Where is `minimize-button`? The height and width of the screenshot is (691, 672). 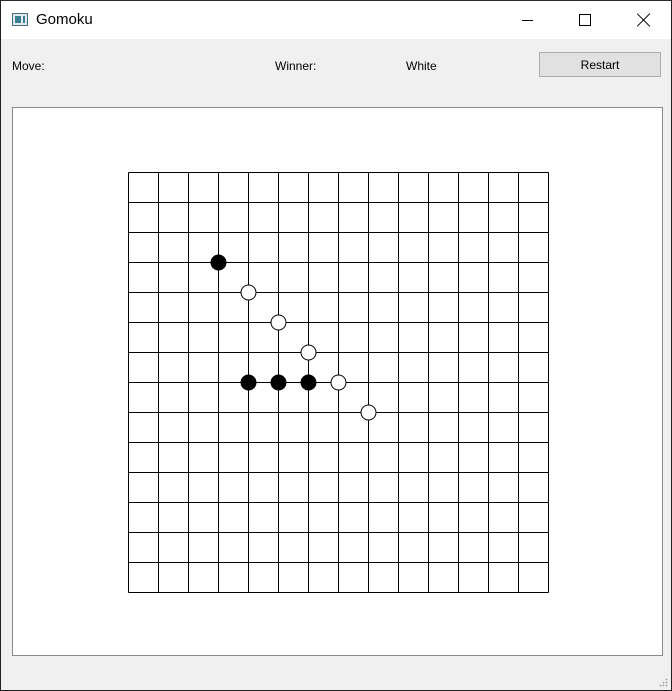 minimize-button is located at coordinates (527, 20).